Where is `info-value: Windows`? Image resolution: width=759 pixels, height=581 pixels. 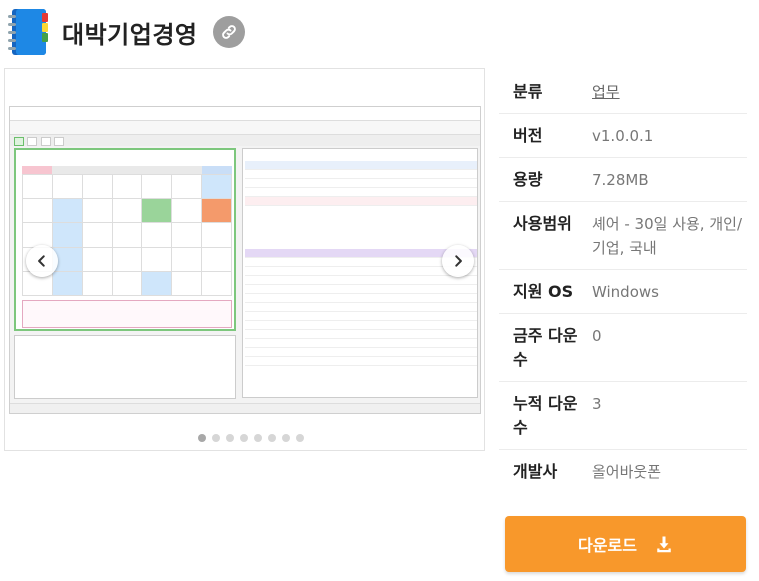 info-value: Windows is located at coordinates (625, 292).